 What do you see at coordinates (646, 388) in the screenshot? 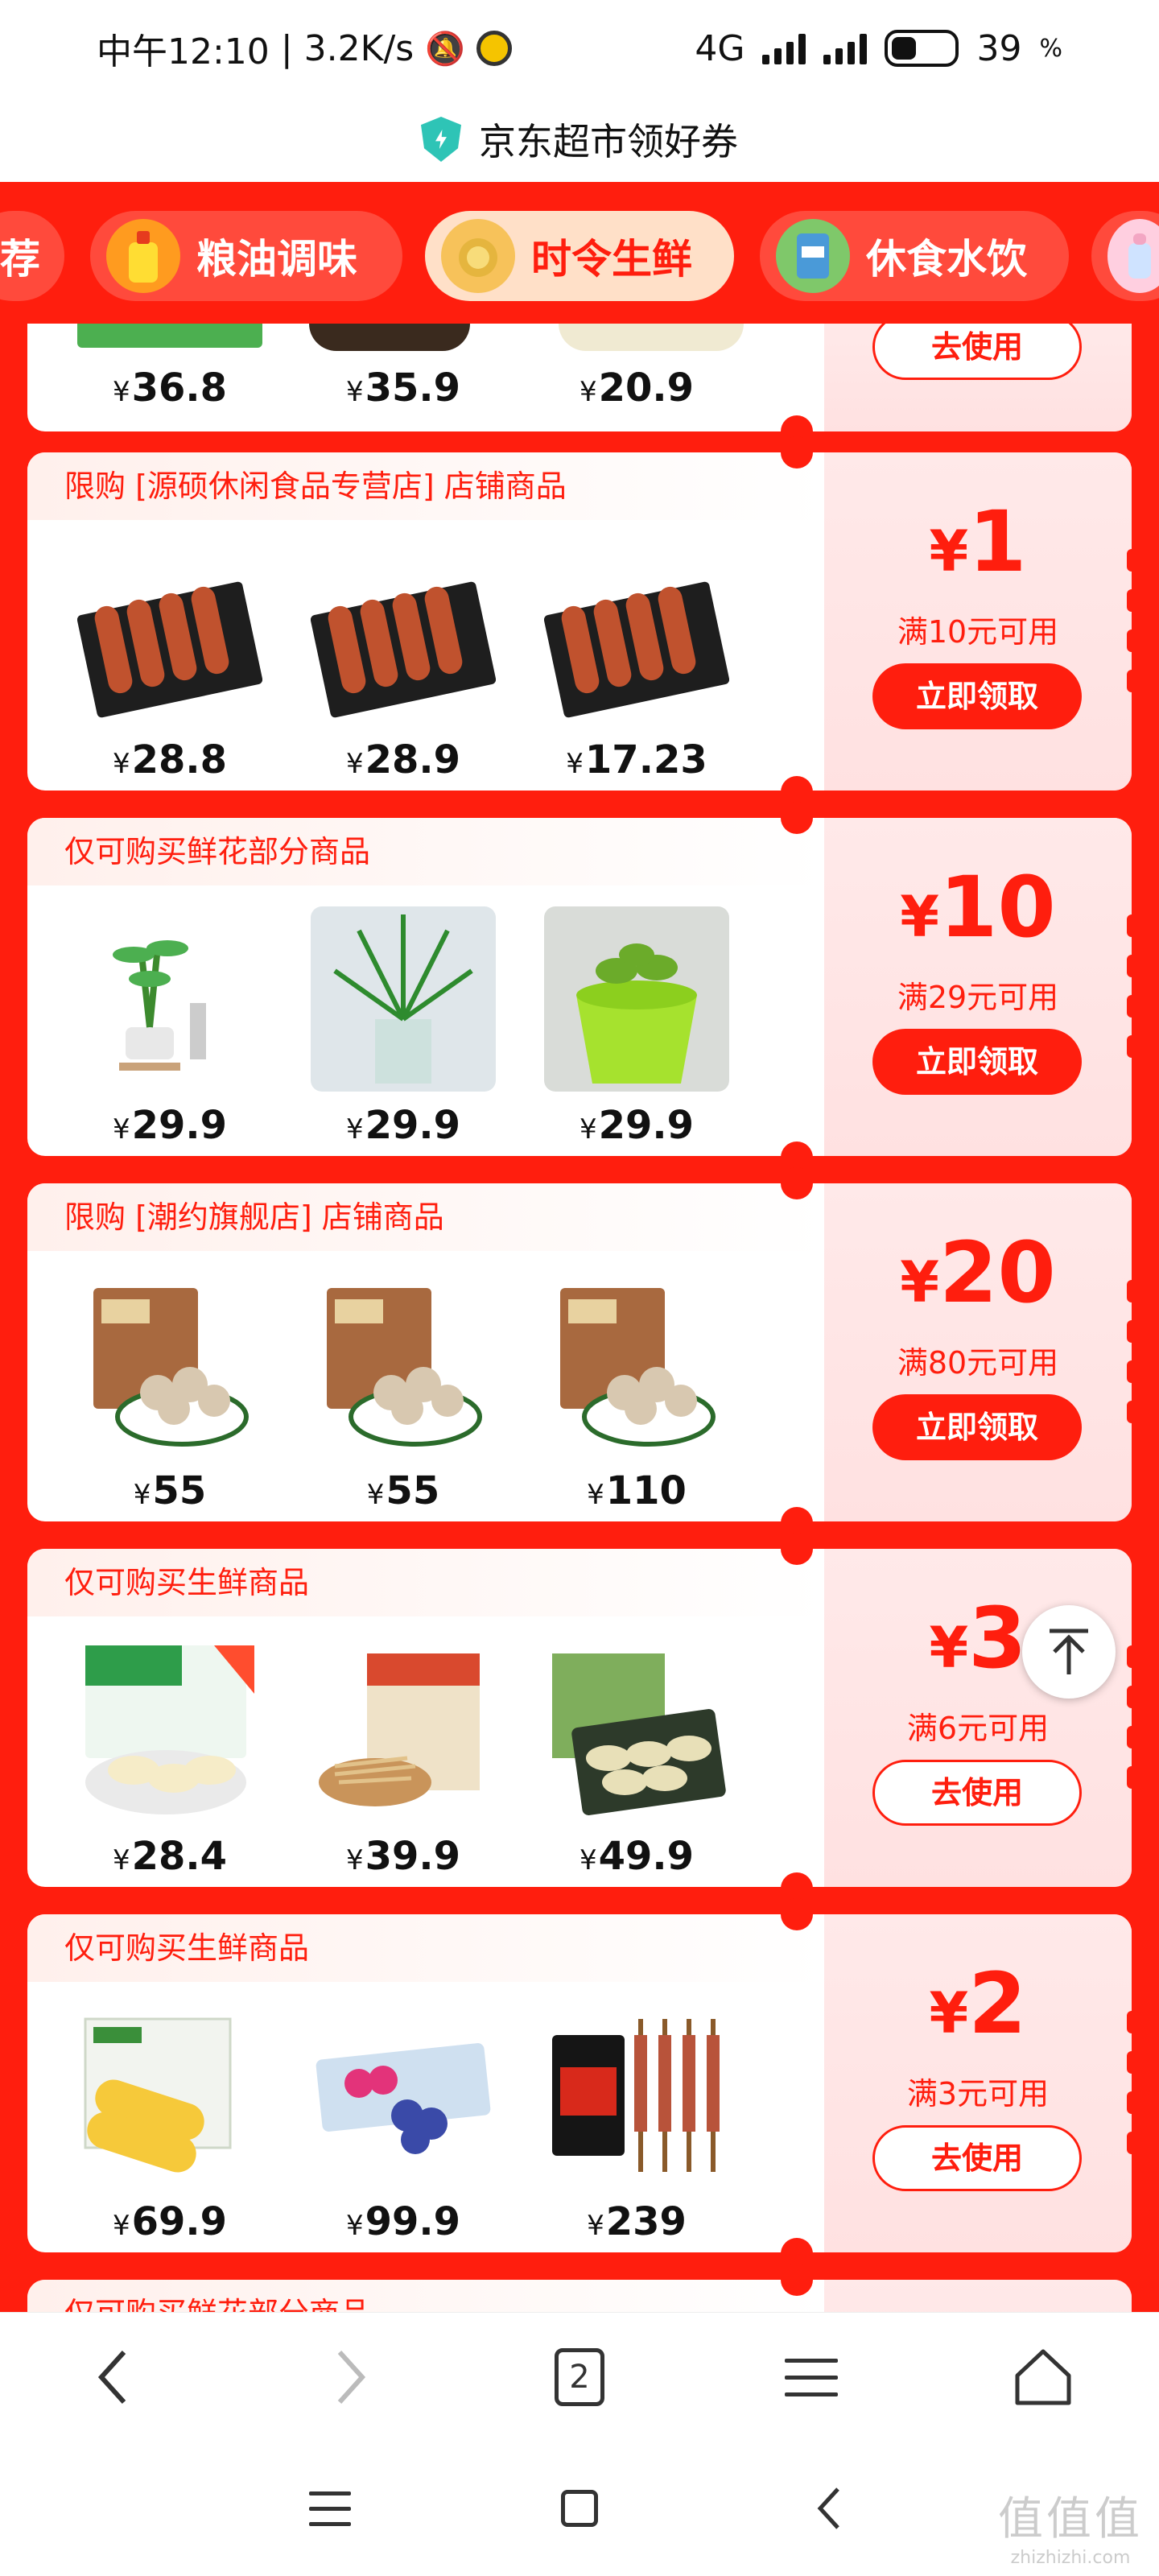
I see `product-price-value: 20.9` at bounding box center [646, 388].